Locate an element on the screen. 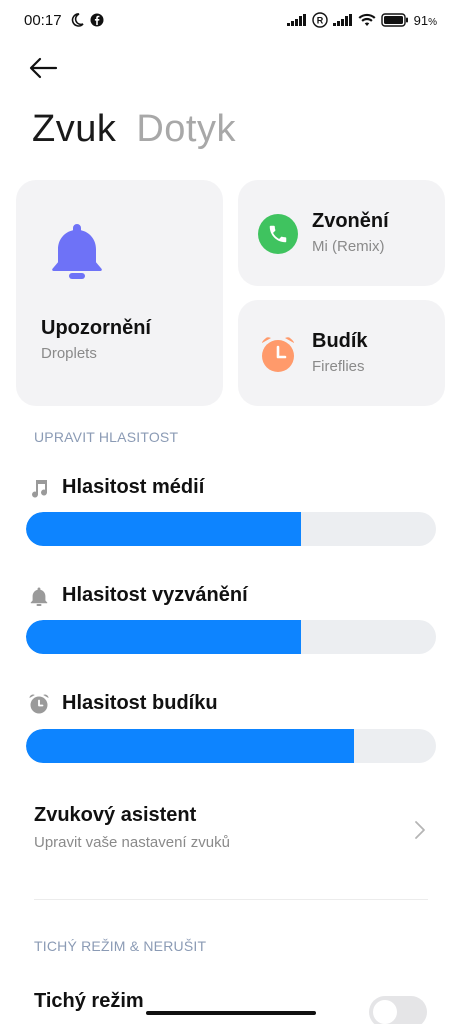  chevron-right-icon is located at coordinates (420, 830).